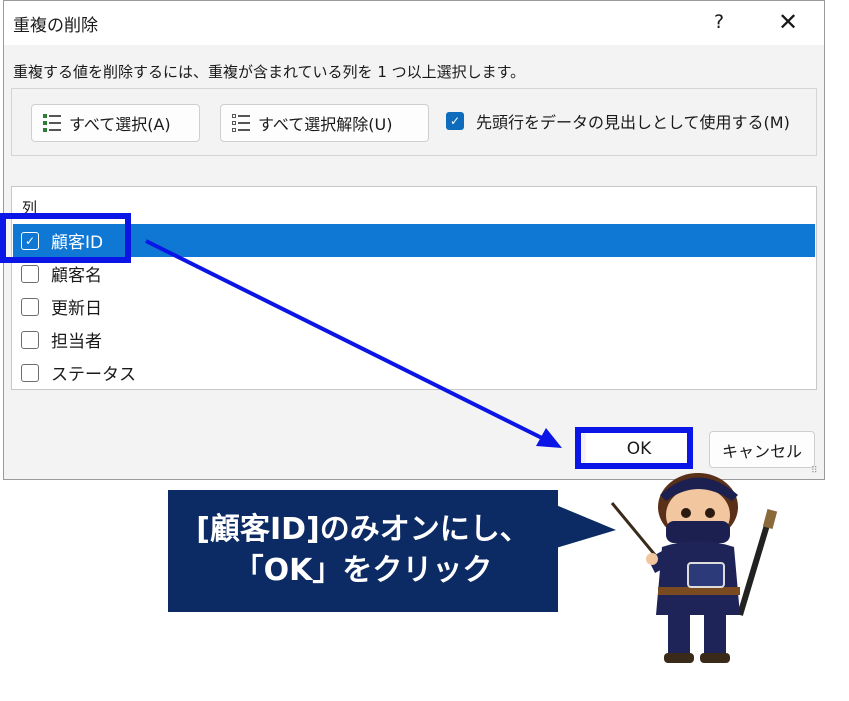 The image size is (849, 701). Describe the element at coordinates (694, 568) in the screenshot. I see `ninja-mascot-icon` at that location.